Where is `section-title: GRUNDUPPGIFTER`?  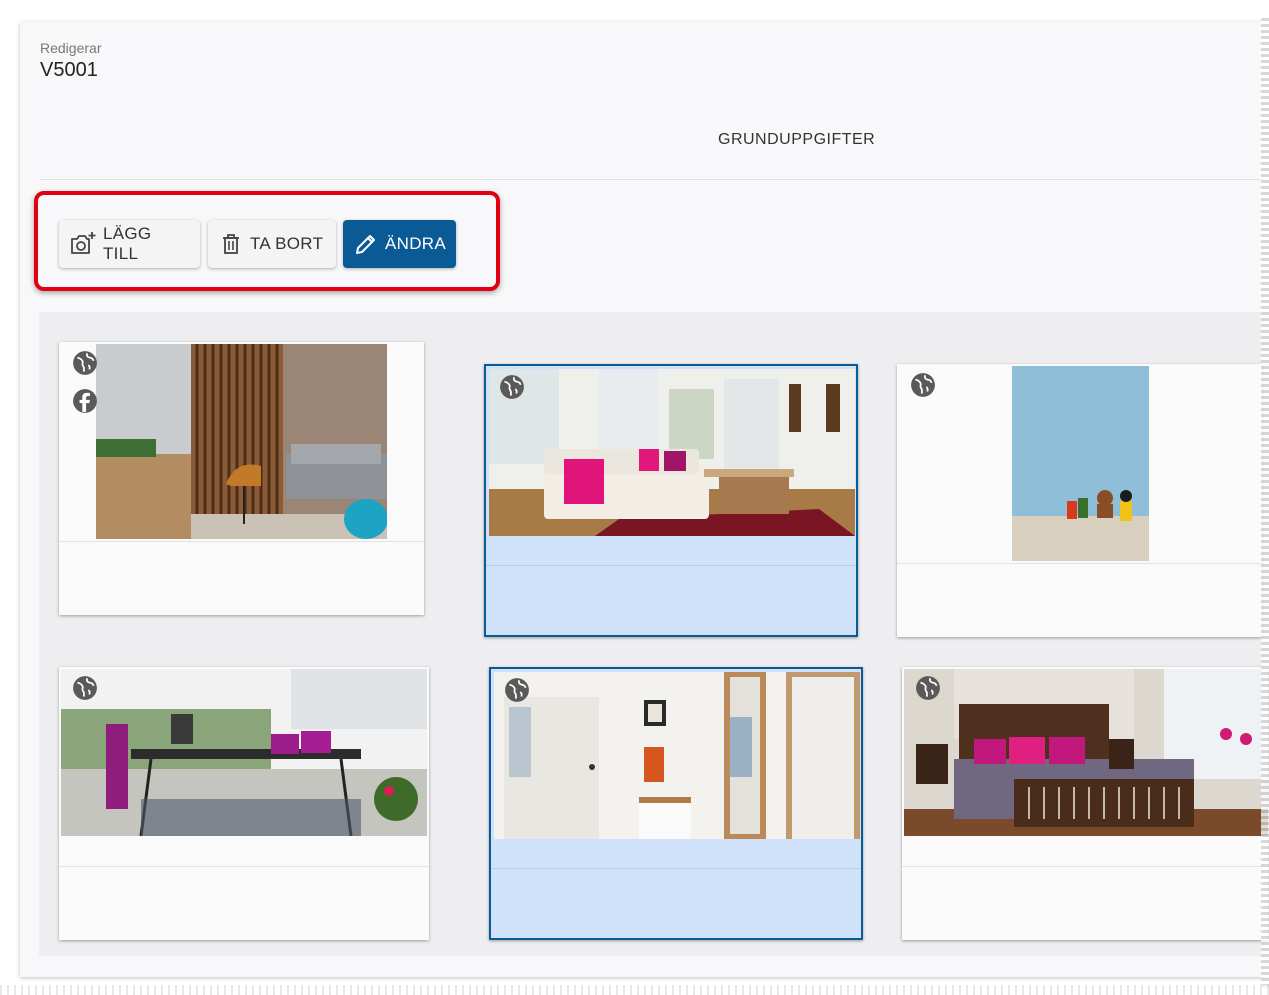 section-title: GRUNDUPPGIFTER is located at coordinates (796, 140).